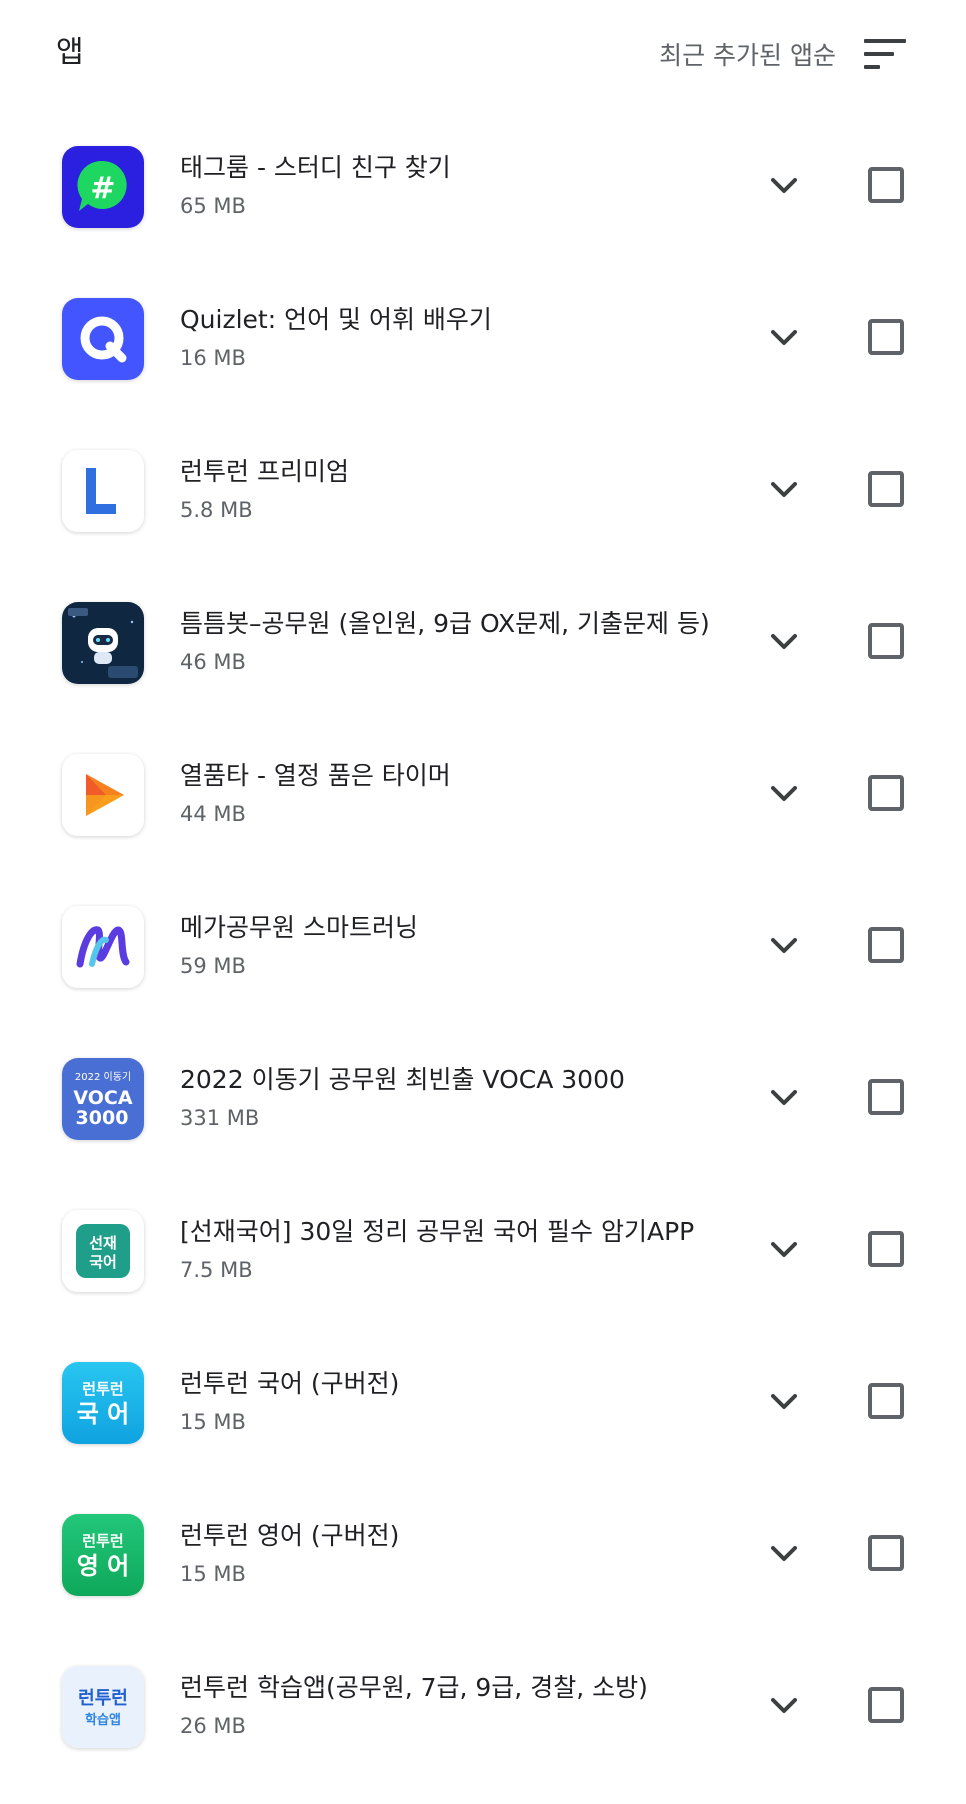  Describe the element at coordinates (402, 1079) in the screenshot. I see `app-name: 2022 이동기 공무원 최빈출 VOCA 3000` at that location.